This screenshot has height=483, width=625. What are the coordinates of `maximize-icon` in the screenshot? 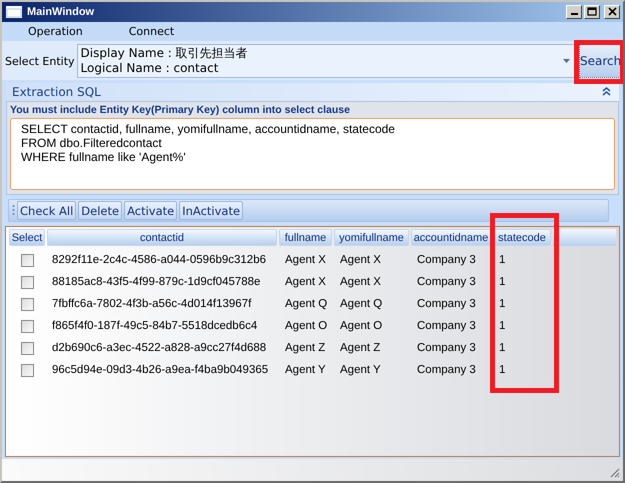 It's located at (592, 11).